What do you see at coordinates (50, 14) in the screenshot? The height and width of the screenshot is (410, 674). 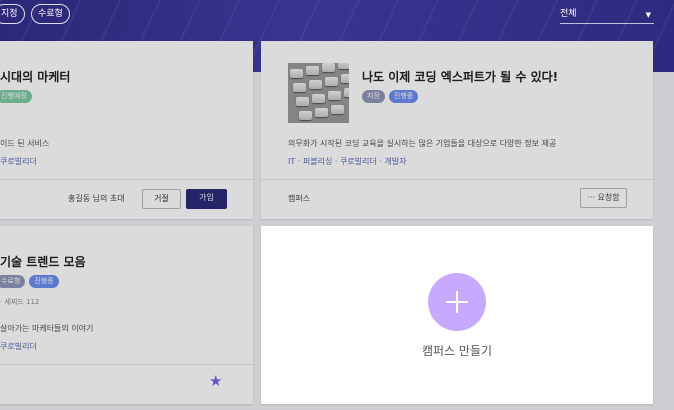 I see `filter-chip-completion: 수료형` at bounding box center [50, 14].